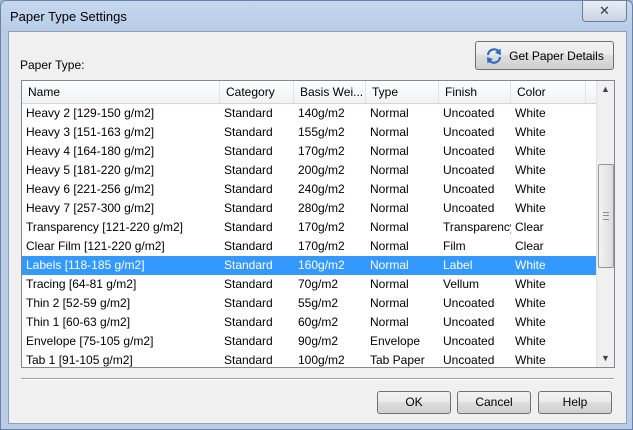 The height and width of the screenshot is (430, 633). I want to click on get-paper-details-label: Get Paper Details, so click(556, 55).